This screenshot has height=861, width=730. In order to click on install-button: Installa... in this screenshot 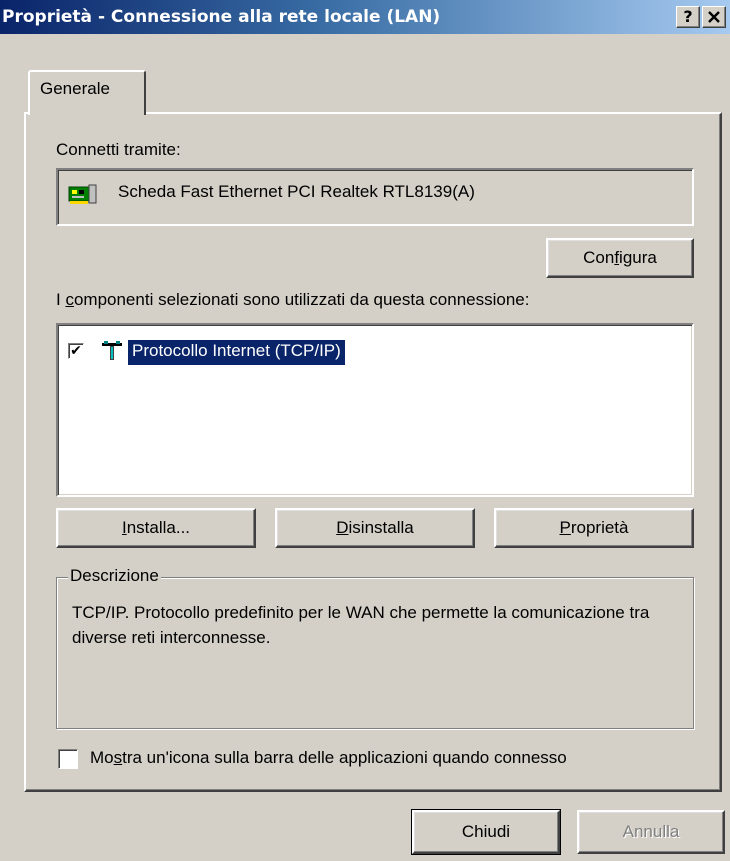, I will do `click(156, 528)`.